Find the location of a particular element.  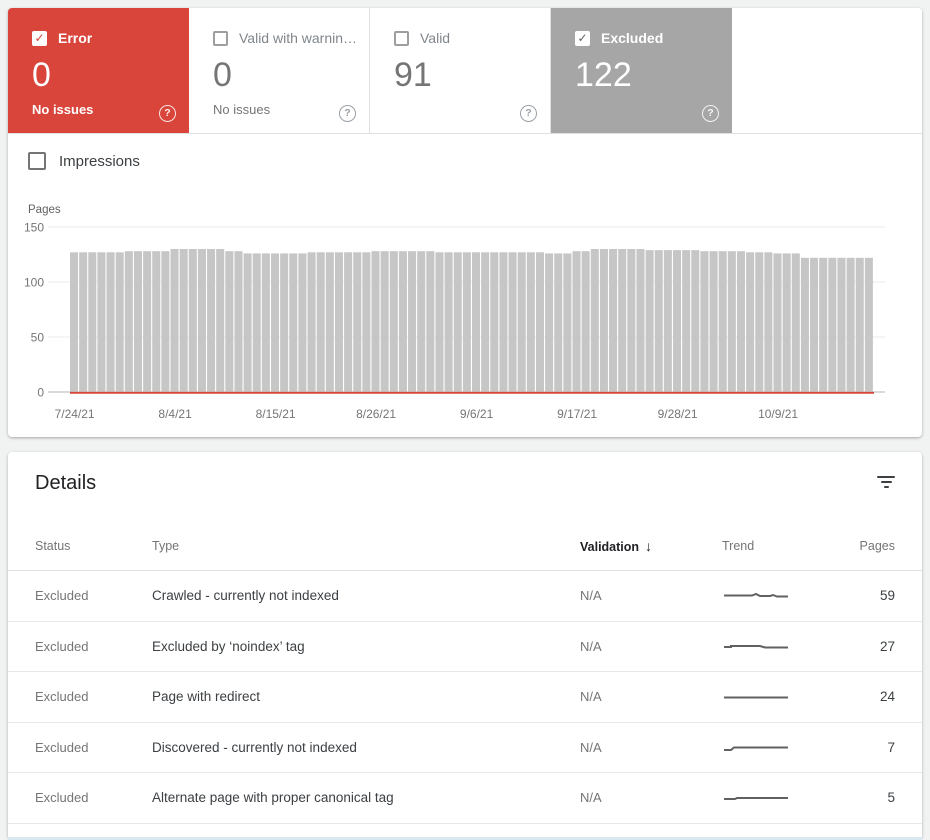

error-checkbox: ✓ is located at coordinates (39, 38).